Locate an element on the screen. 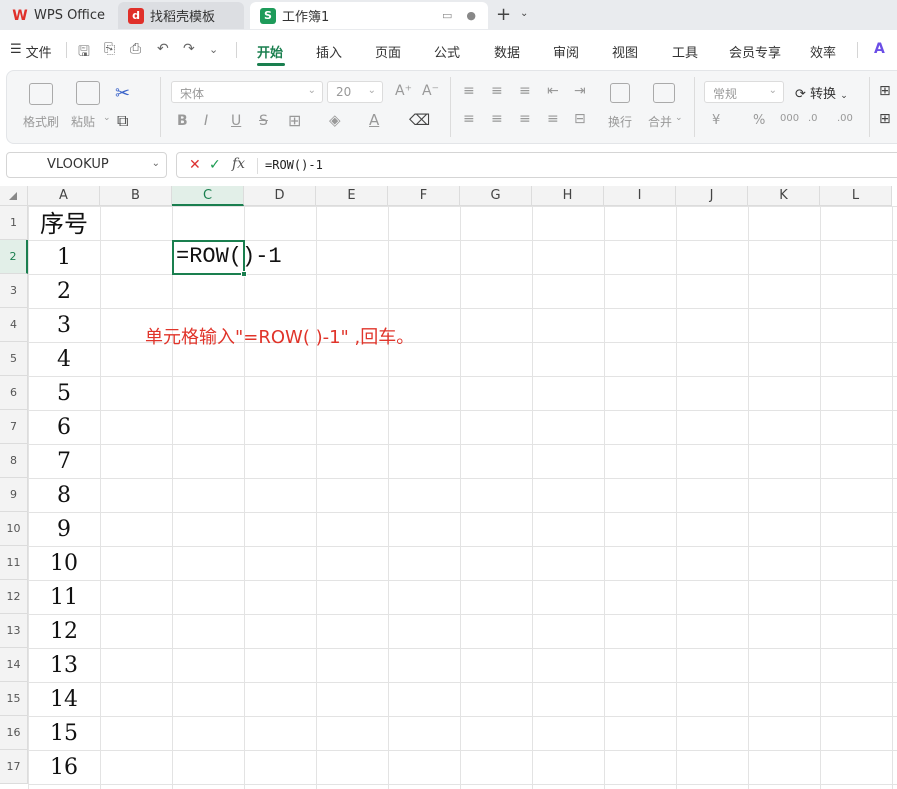 The height and width of the screenshot is (789, 897). cell-a-value: 9 is located at coordinates (64, 531).